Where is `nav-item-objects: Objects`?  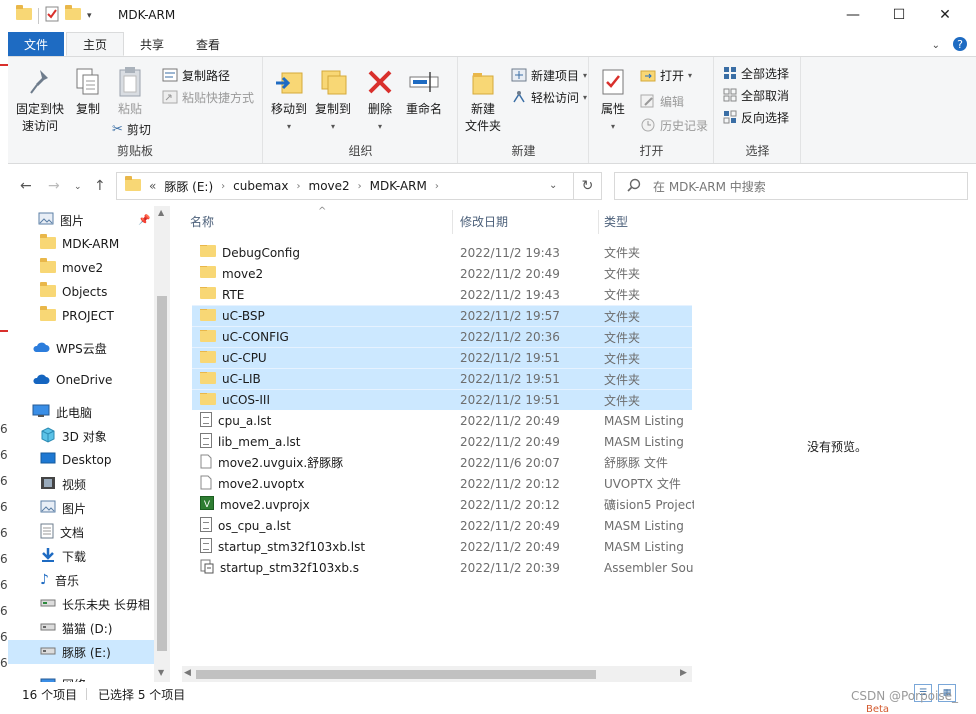
nav-item-objects: Objects is located at coordinates (81, 292).